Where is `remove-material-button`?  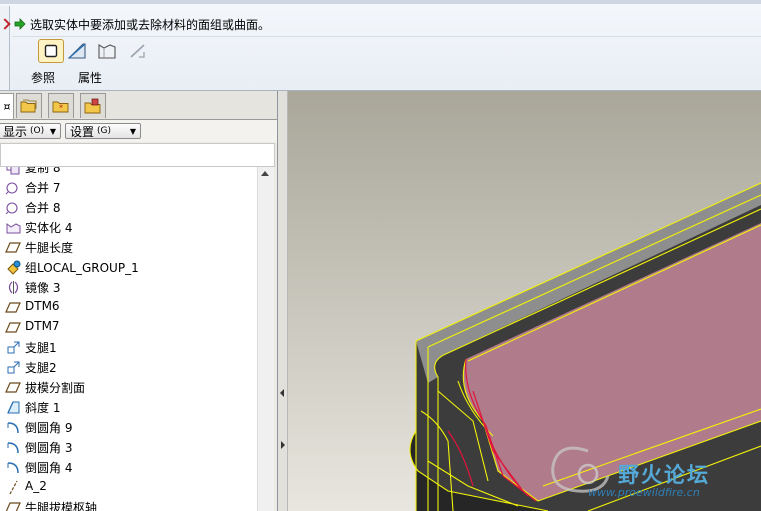 remove-material-button is located at coordinates (77, 51).